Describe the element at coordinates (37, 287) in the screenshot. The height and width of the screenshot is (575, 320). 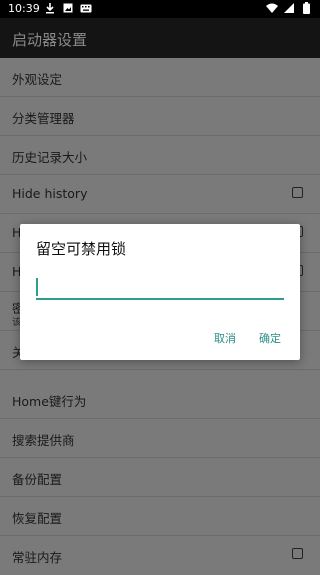
I see `text-cursor` at that location.